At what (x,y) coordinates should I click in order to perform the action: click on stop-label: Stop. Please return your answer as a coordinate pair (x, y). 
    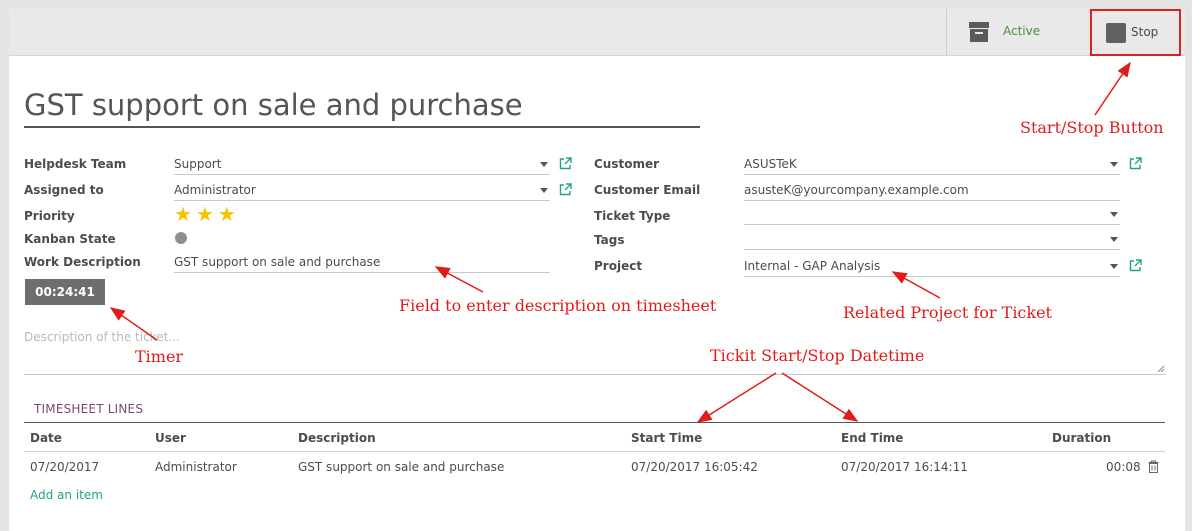
    Looking at the image, I should click on (1145, 32).